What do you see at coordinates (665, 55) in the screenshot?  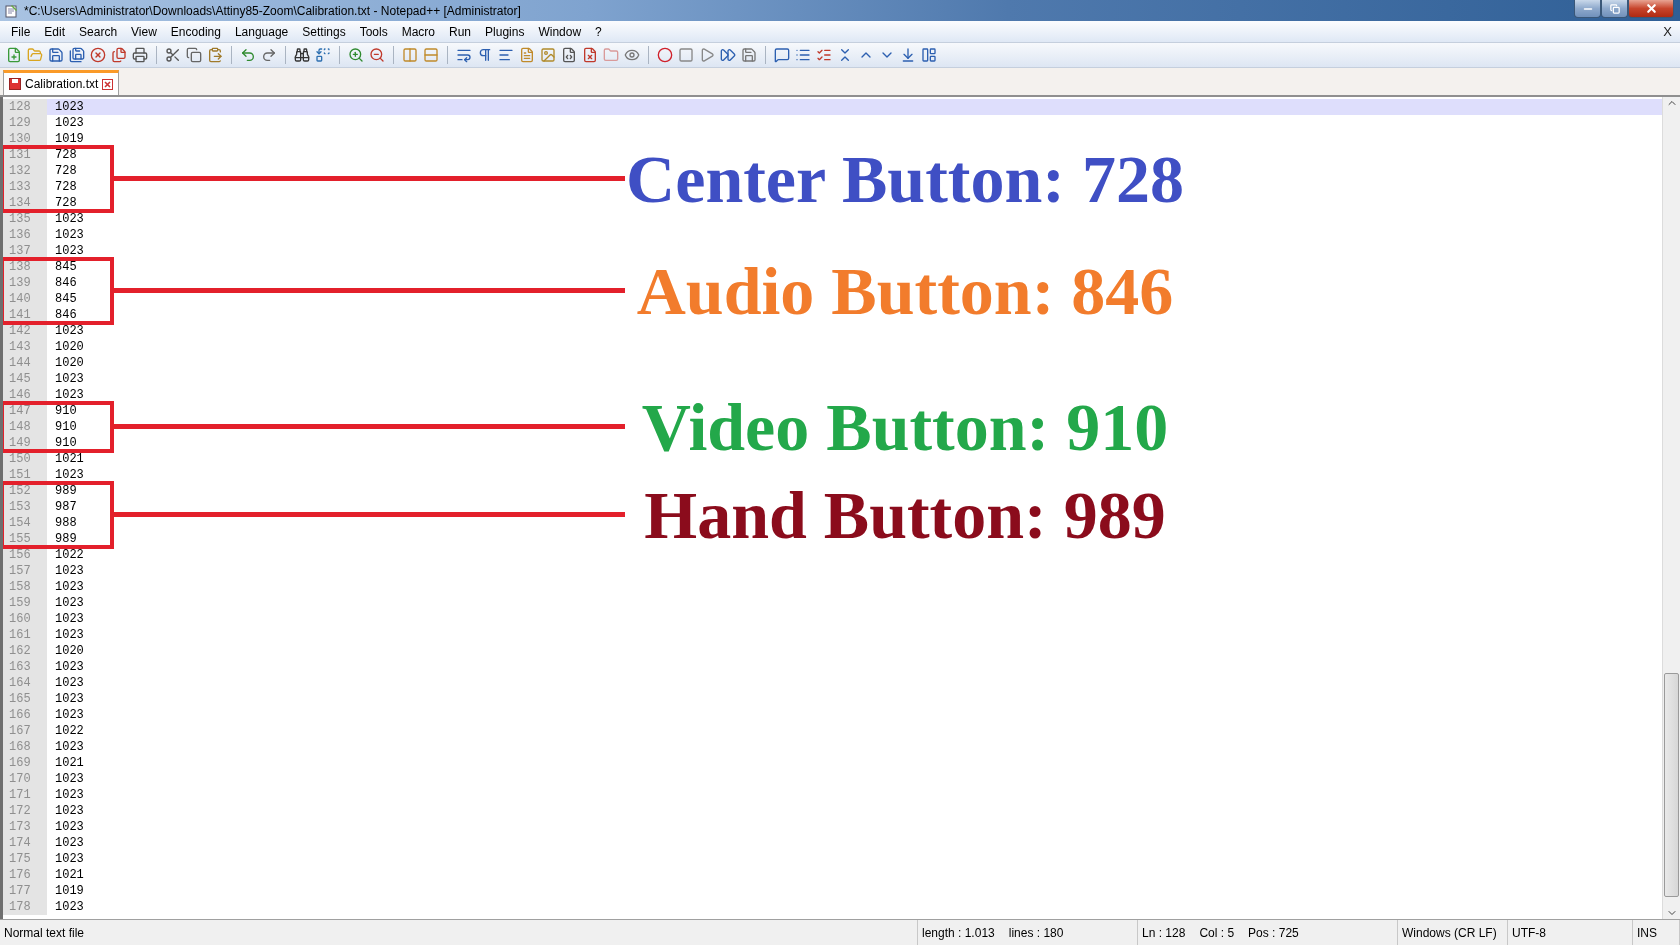 I see `record-icon` at bounding box center [665, 55].